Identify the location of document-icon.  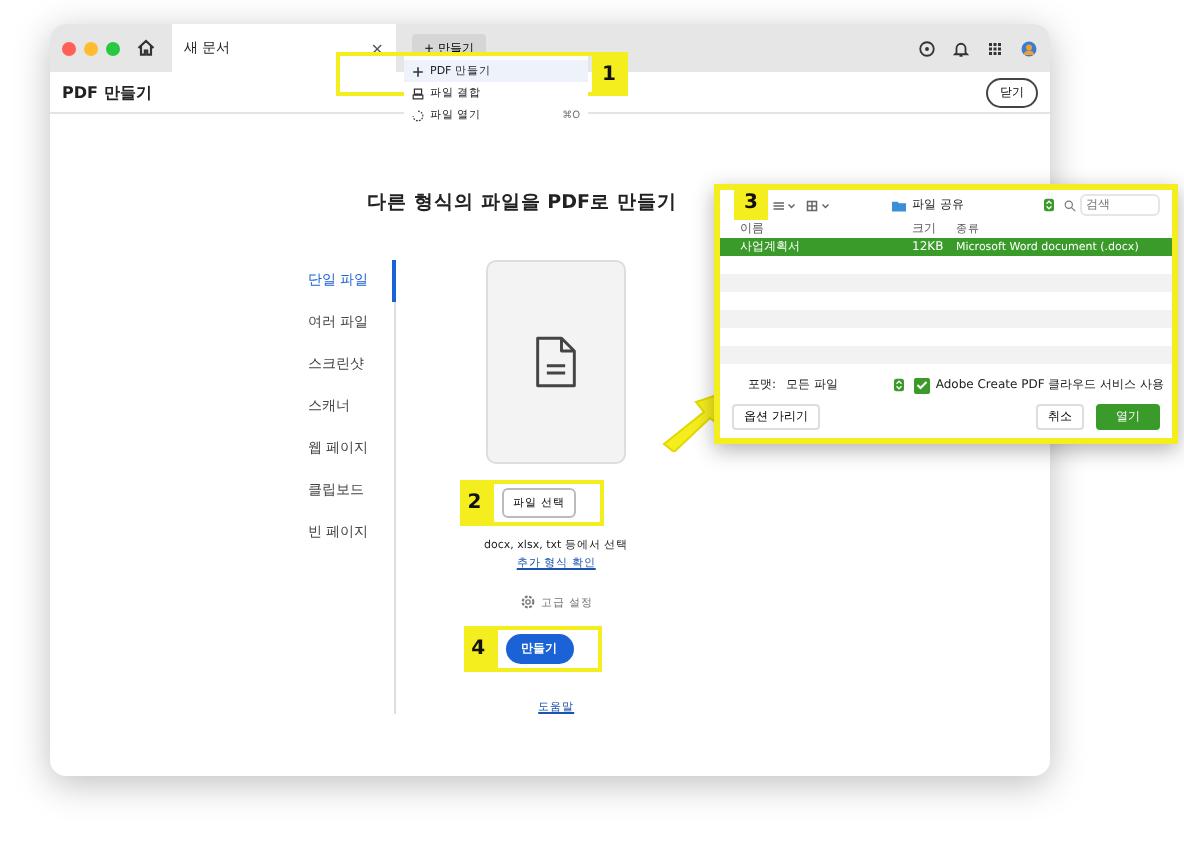
(556, 362).